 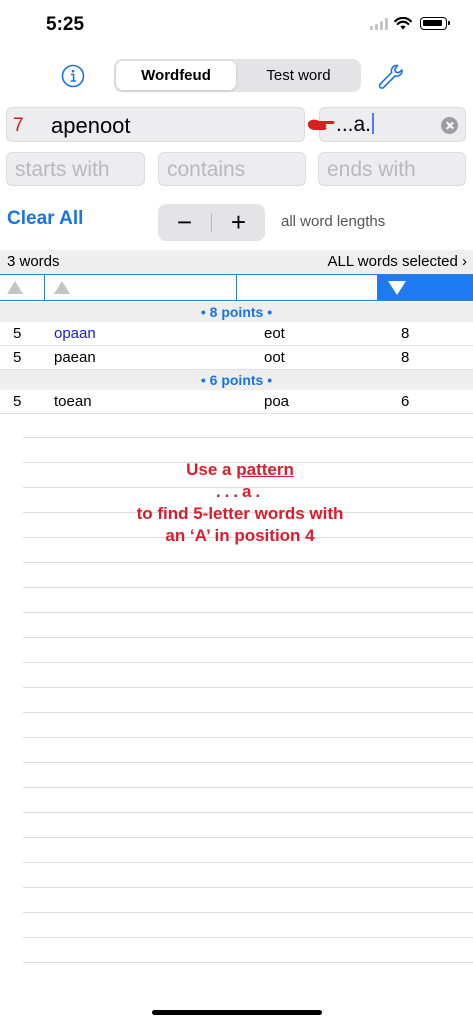 What do you see at coordinates (73, 76) in the screenshot?
I see `info-icon` at bounding box center [73, 76].